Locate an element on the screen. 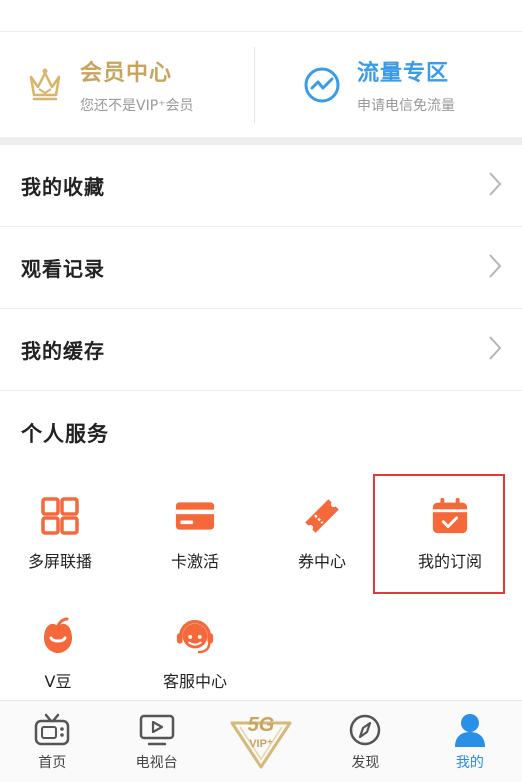  bottom-tab-bar: 首页 电视台 5G VIP⁺ 发现 我的 is located at coordinates (261, 741).